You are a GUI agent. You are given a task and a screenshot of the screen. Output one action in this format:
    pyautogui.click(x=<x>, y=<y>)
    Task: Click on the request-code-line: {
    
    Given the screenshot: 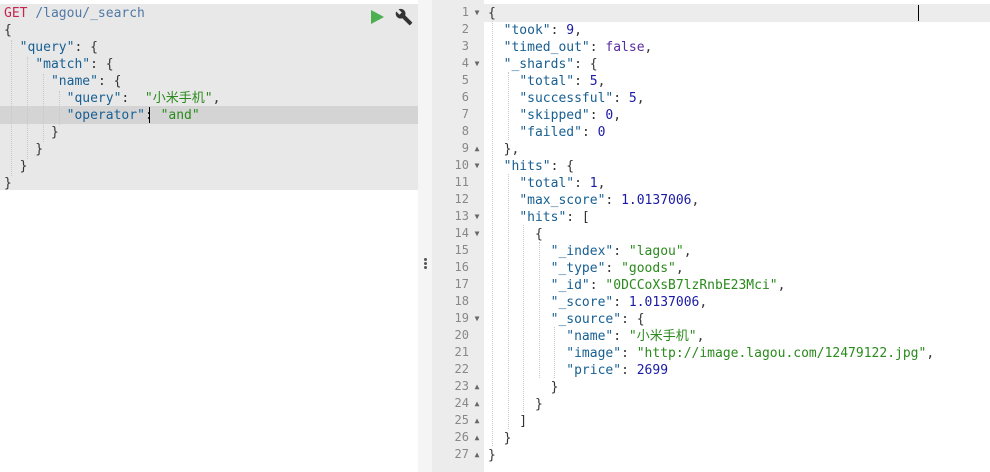 What is the action you would take?
    pyautogui.click(x=8, y=30)
    